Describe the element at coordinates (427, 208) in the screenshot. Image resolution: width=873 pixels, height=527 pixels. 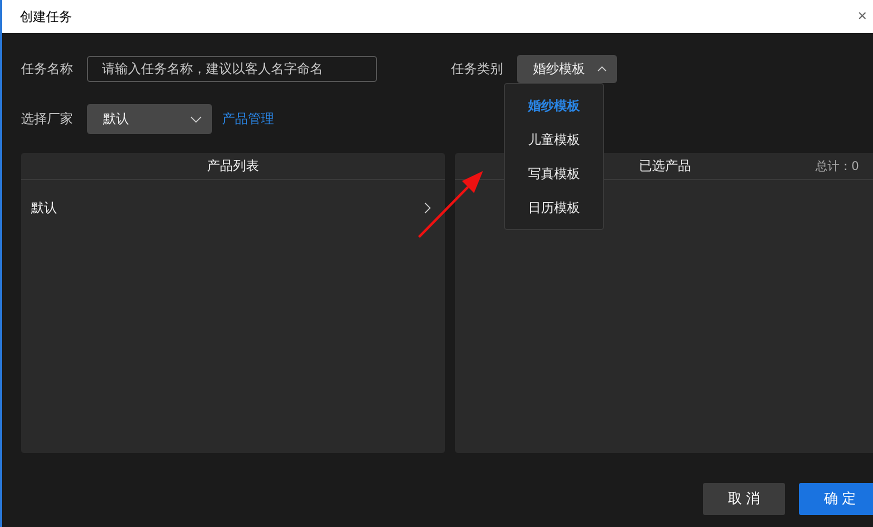
I see `chevron-right-icon` at that location.